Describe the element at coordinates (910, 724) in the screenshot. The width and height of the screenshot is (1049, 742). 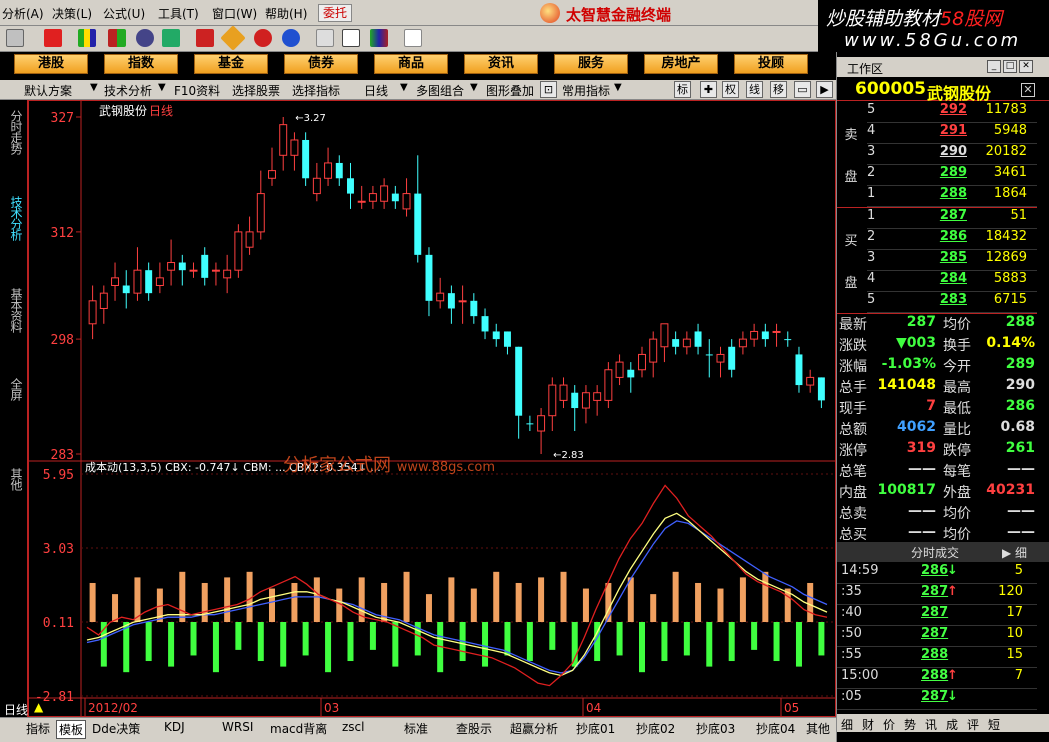
I see `quote-tab: 势` at that location.